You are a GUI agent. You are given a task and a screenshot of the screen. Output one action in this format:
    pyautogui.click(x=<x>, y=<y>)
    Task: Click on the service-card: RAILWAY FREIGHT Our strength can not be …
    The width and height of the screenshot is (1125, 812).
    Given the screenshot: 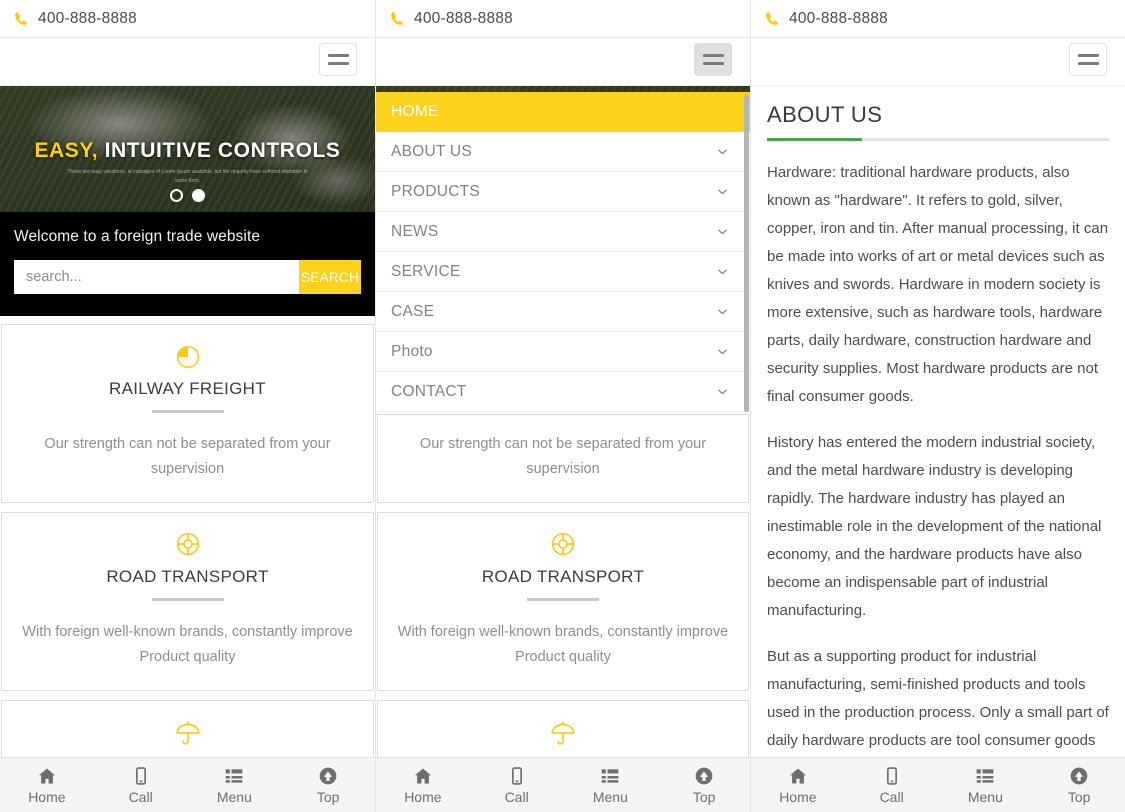 What is the action you would take?
    pyautogui.click(x=187, y=413)
    